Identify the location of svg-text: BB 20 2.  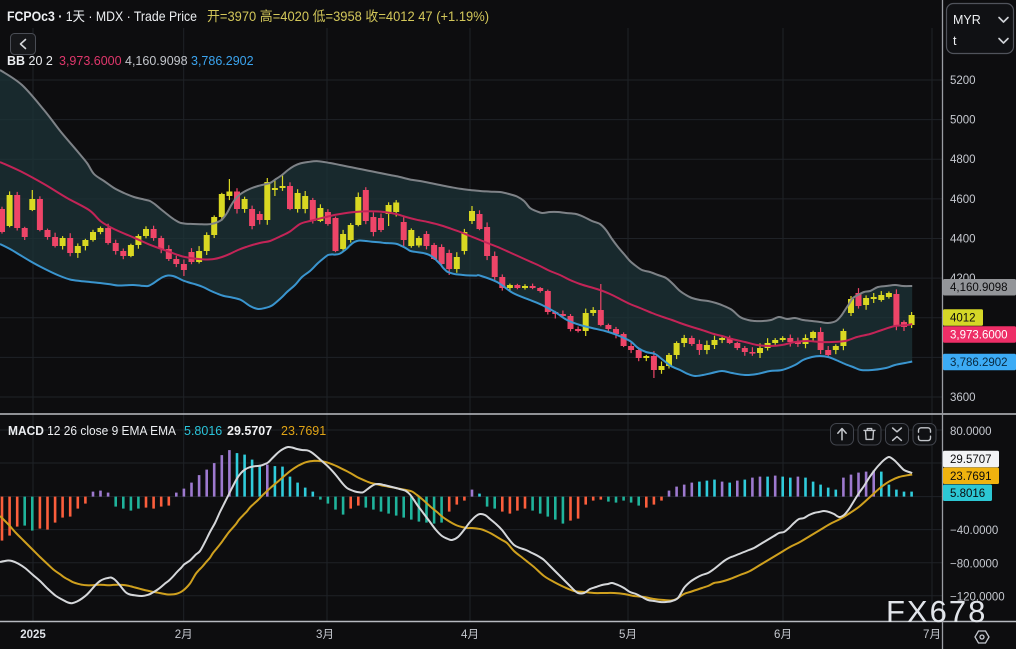
(30, 61).